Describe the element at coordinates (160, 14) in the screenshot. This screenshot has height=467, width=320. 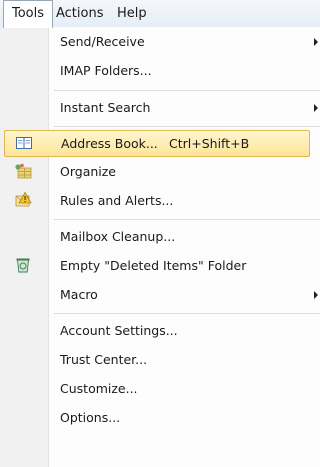
I see `menu-bar: Tools Actions Help` at that location.